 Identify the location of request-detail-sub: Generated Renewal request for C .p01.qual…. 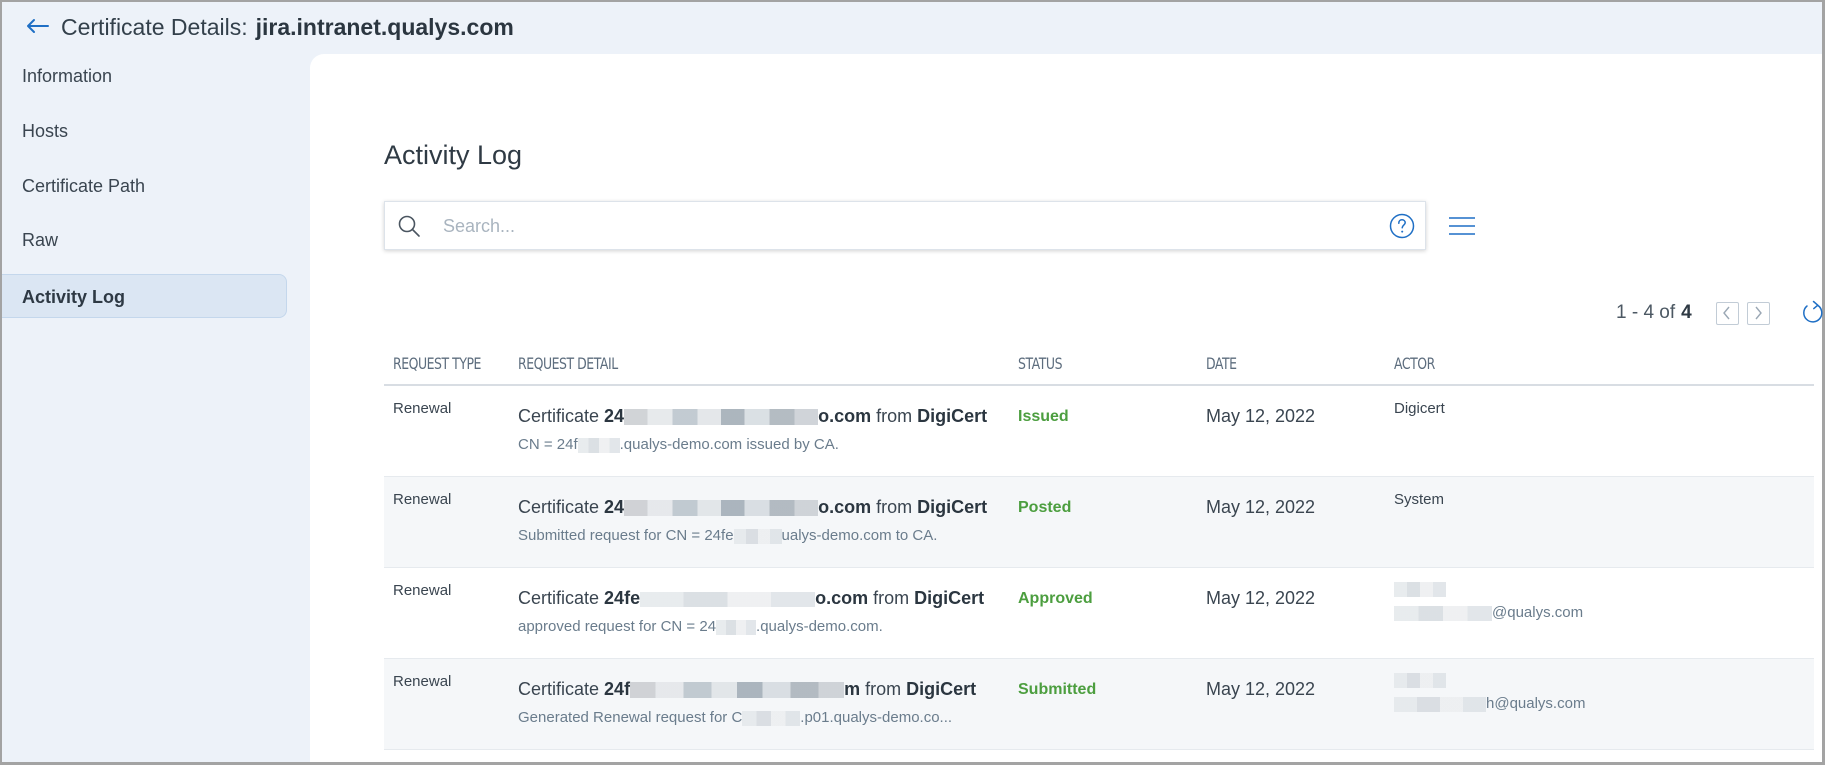
(735, 717).